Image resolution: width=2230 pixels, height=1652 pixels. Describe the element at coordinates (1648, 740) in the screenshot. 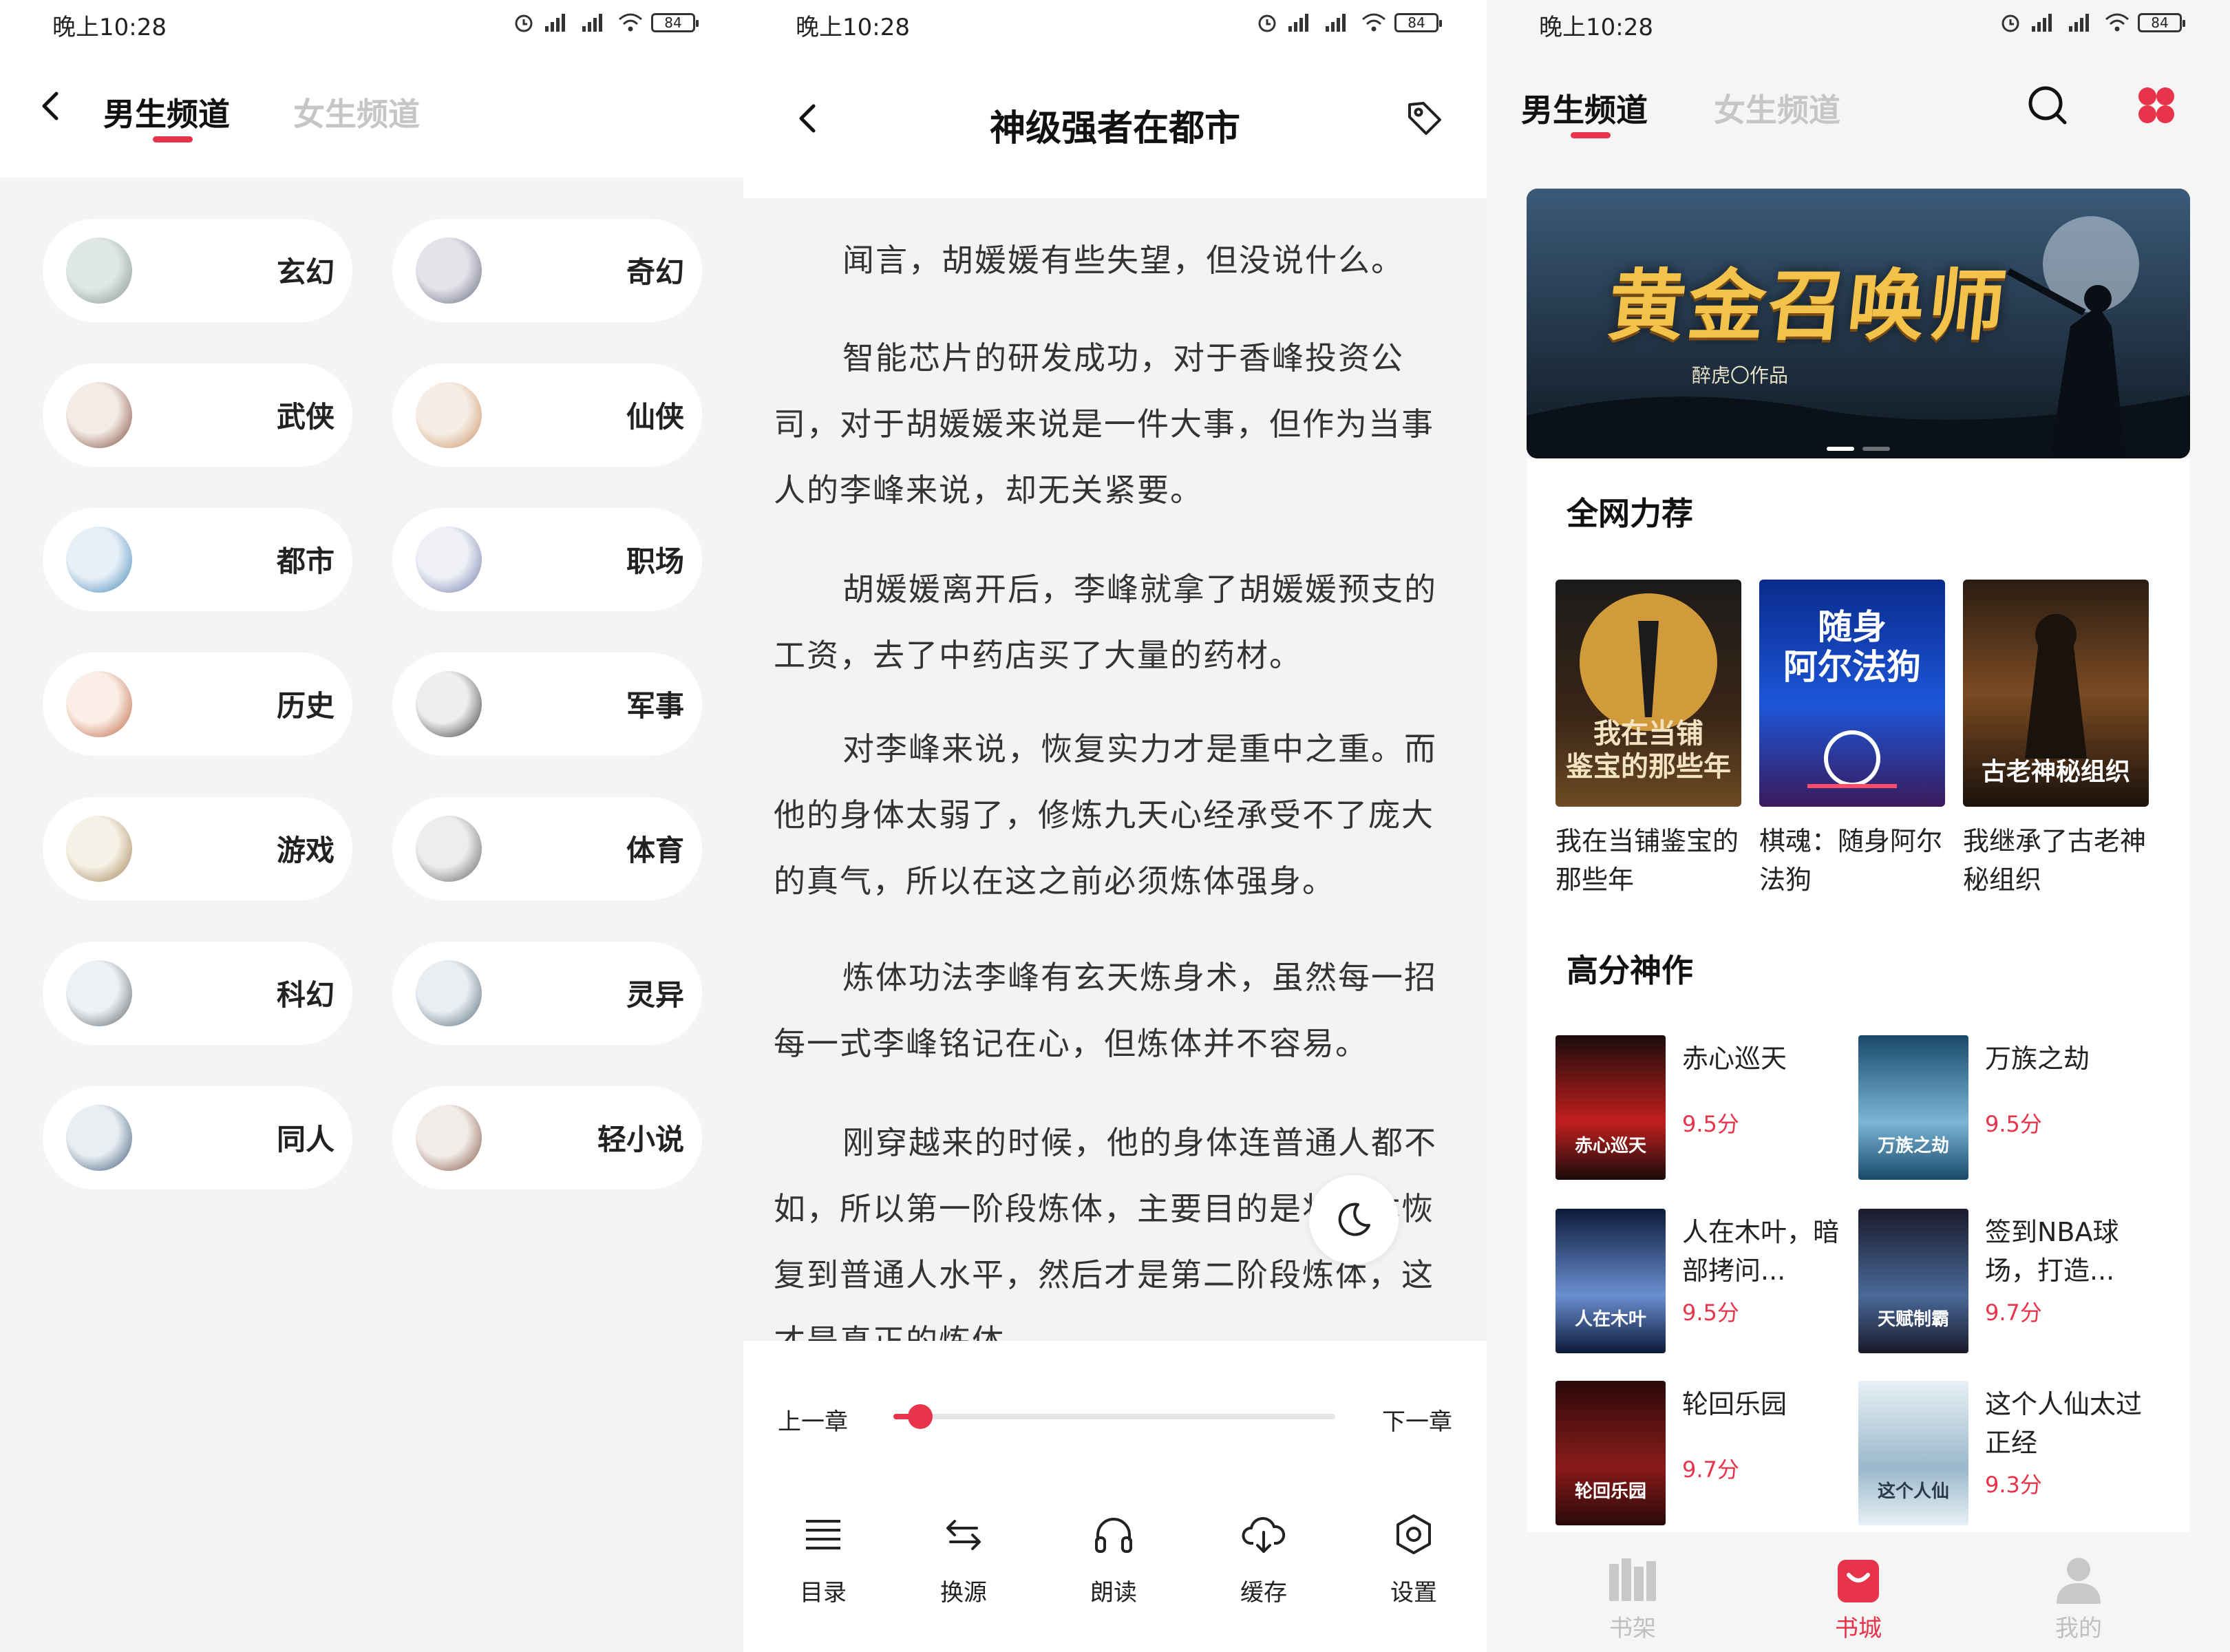

I see `book-card: 我在当铺 鉴宝的那些年 我在当铺鉴宝的那些年` at that location.